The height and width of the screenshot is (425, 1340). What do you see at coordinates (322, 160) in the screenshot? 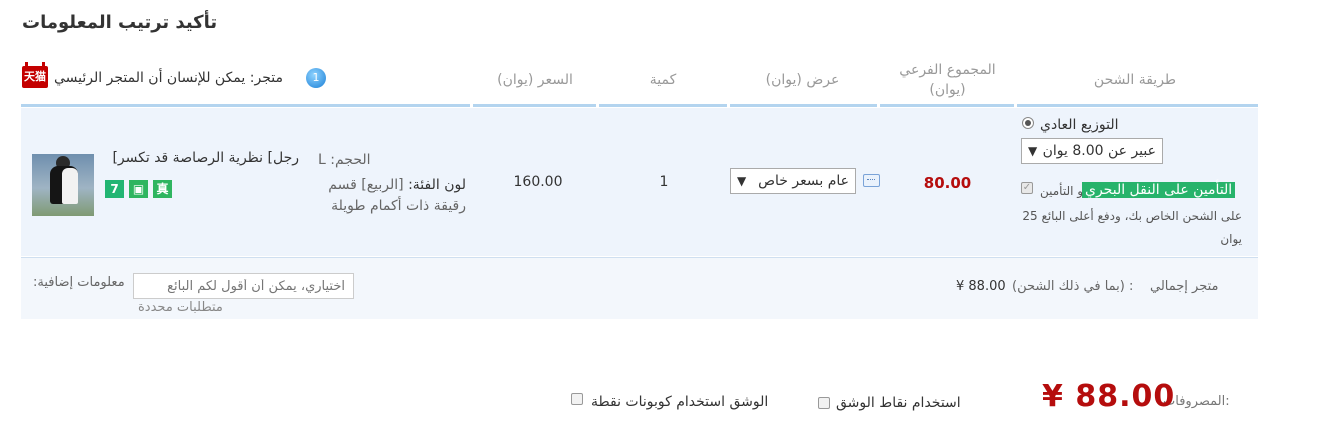
I see `size-value: L` at bounding box center [322, 160].